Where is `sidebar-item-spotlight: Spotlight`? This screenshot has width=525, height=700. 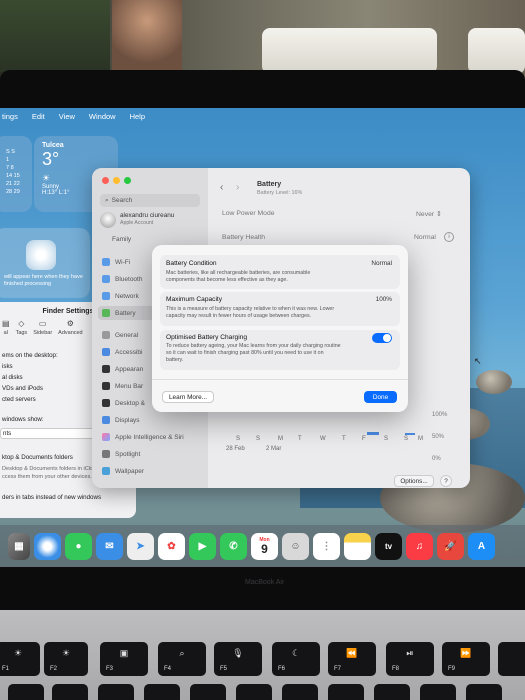
sidebar-item-spotlight: Spotlight is located at coordinates (121, 454).